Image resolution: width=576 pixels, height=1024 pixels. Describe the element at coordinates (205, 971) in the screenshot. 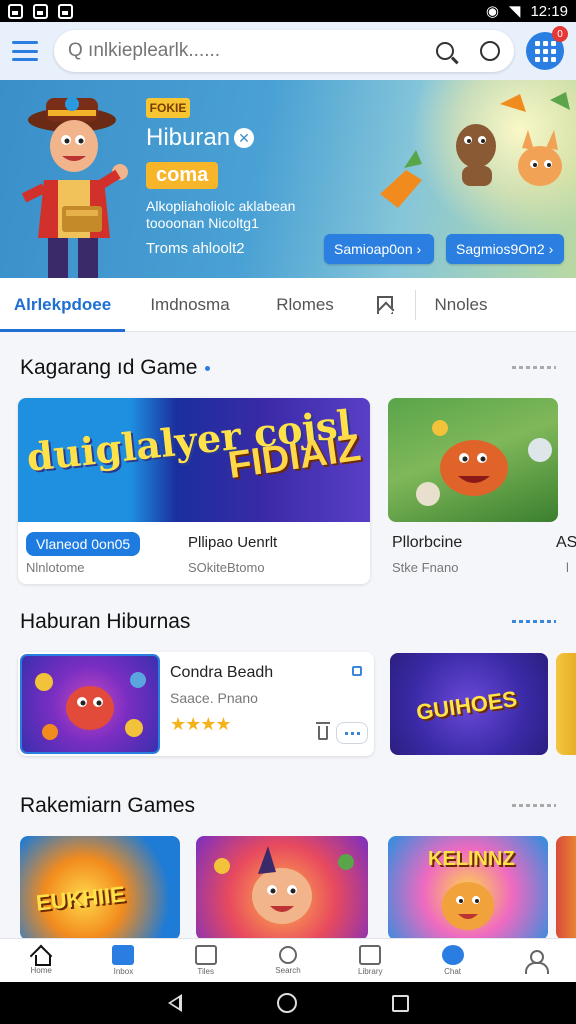

I see `nav-label: Tiles` at that location.